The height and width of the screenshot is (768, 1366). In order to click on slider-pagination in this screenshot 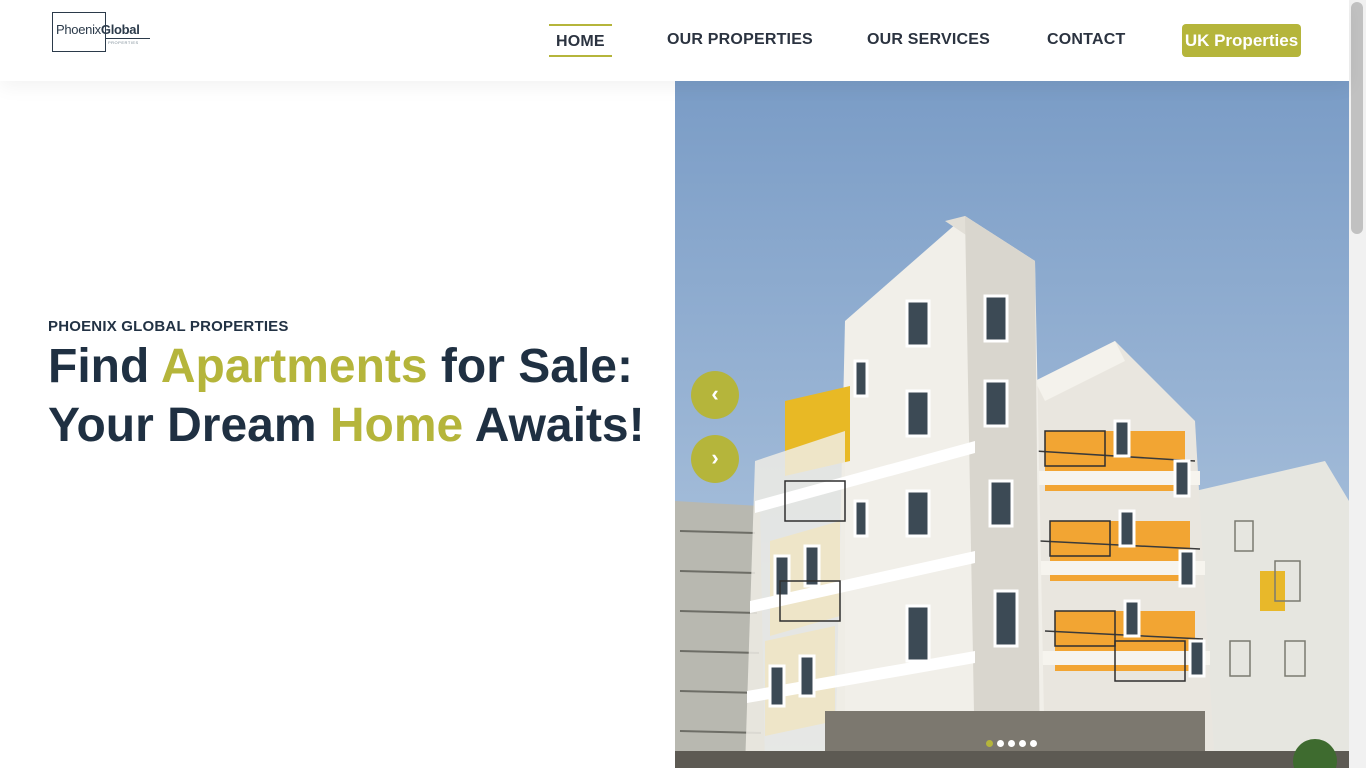, I will do `click(1011, 743)`.